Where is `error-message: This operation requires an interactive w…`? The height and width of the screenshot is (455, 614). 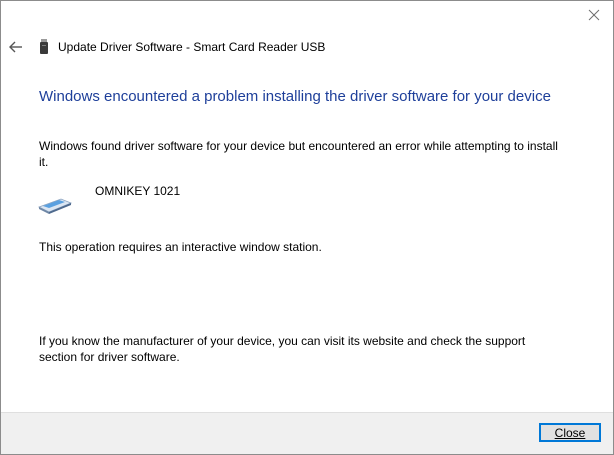
error-message: This operation requires an interactive w… is located at coordinates (180, 247).